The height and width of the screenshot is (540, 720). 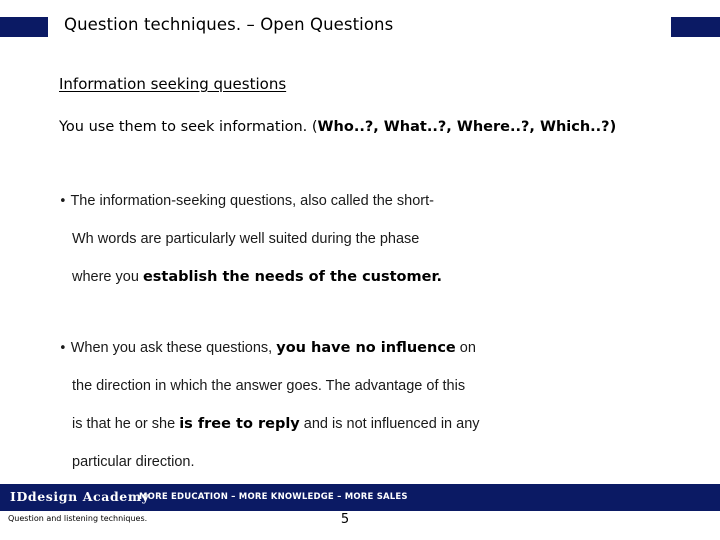 What do you see at coordinates (133, 462) in the screenshot?
I see `bullet-line-text: particular direction.` at bounding box center [133, 462].